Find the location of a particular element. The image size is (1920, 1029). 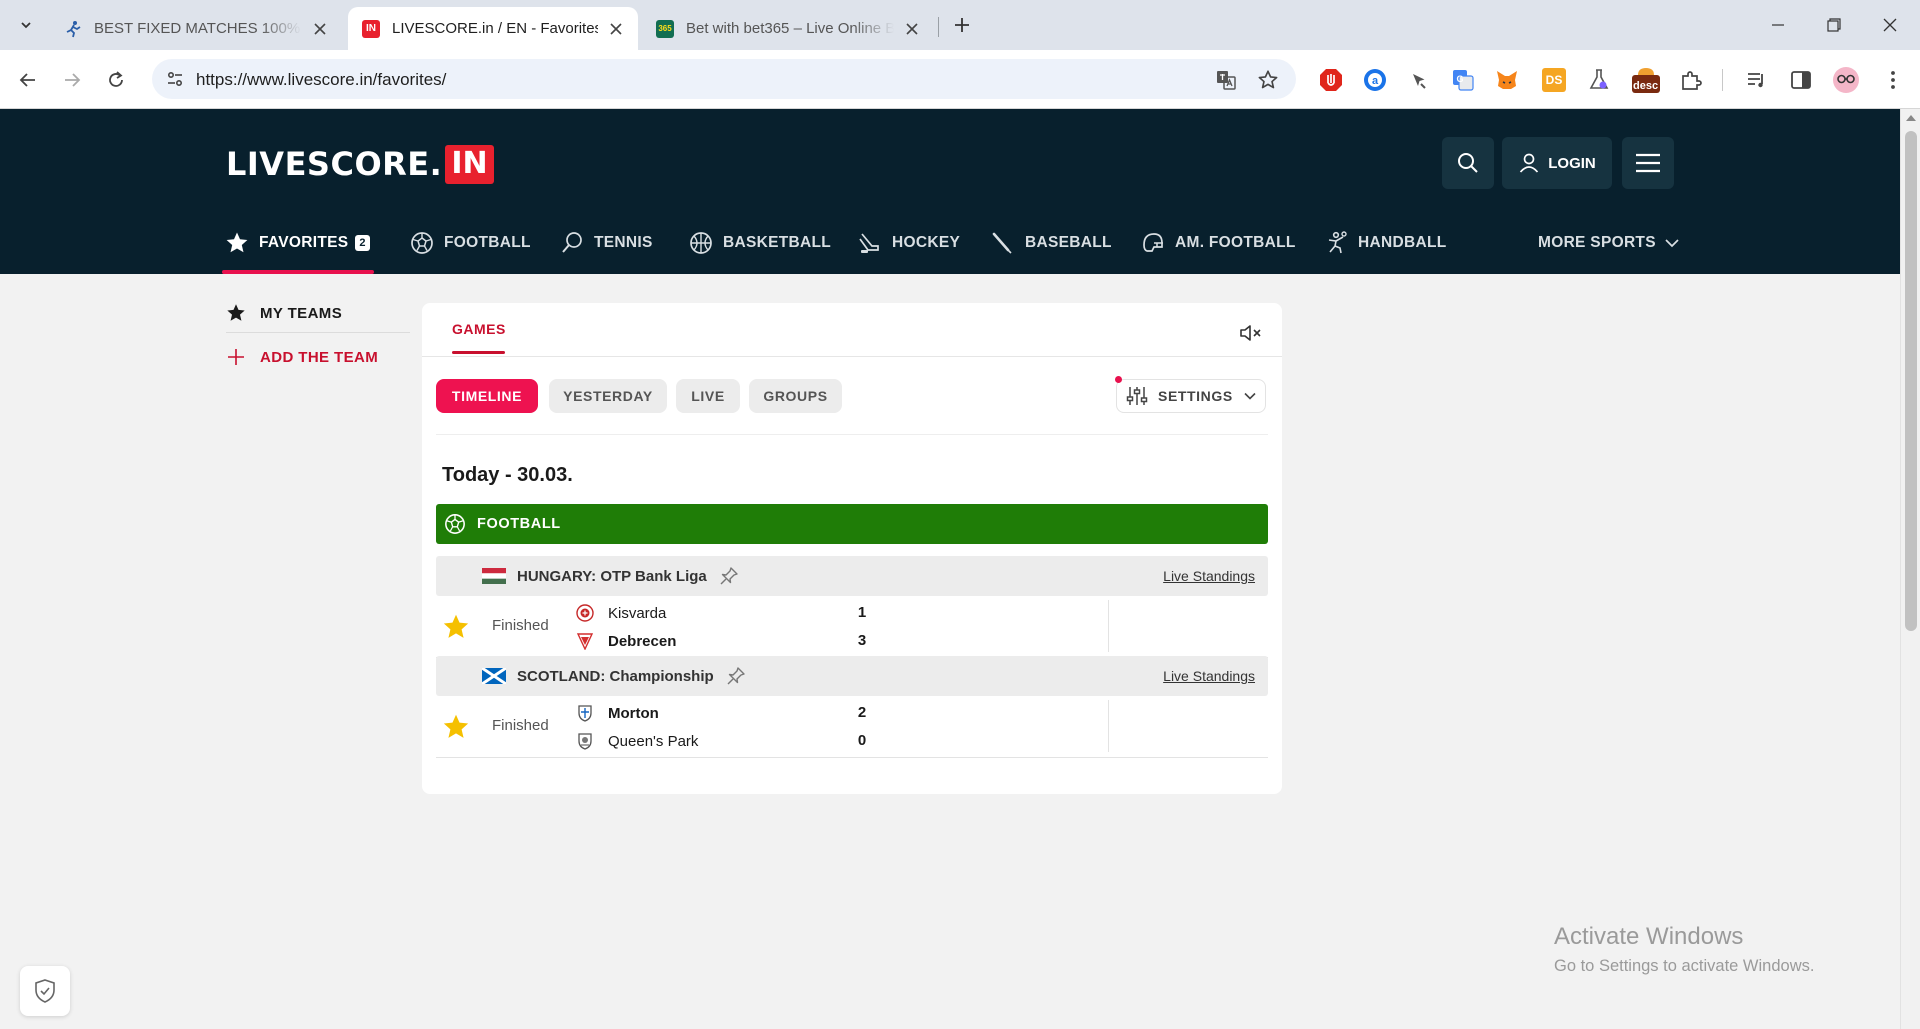

desc-extension-icon: desc is located at coordinates (1646, 80).